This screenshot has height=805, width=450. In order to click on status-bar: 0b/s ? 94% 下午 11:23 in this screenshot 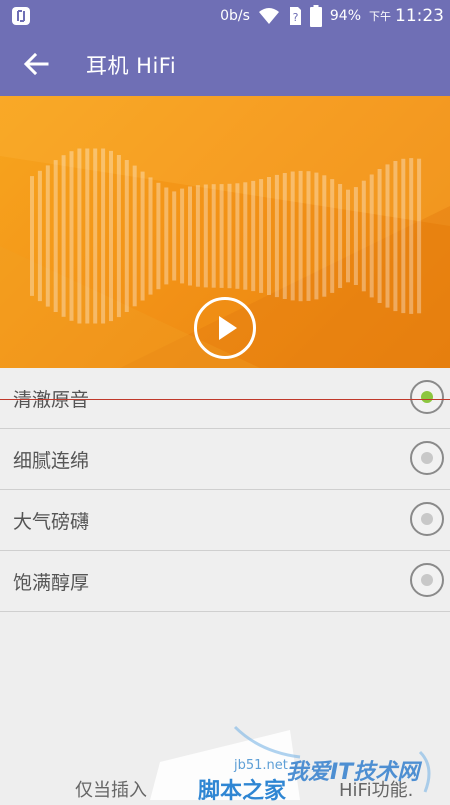, I will do `click(225, 16)`.